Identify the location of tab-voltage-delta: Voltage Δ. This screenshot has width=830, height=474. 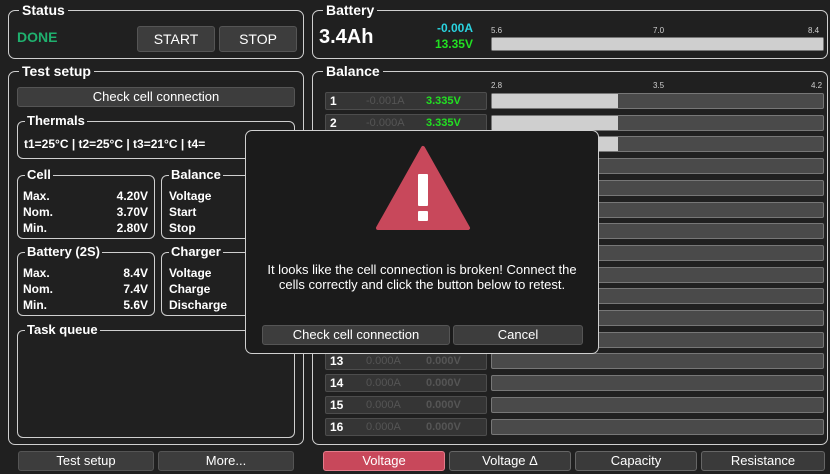
(510, 461).